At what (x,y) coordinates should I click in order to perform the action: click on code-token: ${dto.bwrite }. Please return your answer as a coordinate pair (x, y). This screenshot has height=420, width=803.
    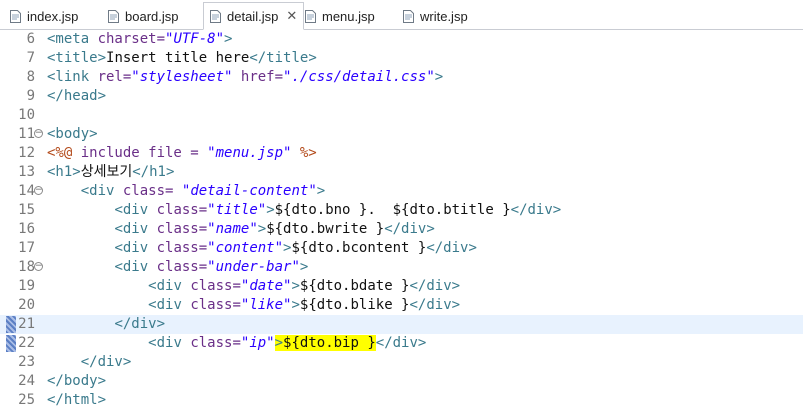
    Looking at the image, I should click on (325, 229).